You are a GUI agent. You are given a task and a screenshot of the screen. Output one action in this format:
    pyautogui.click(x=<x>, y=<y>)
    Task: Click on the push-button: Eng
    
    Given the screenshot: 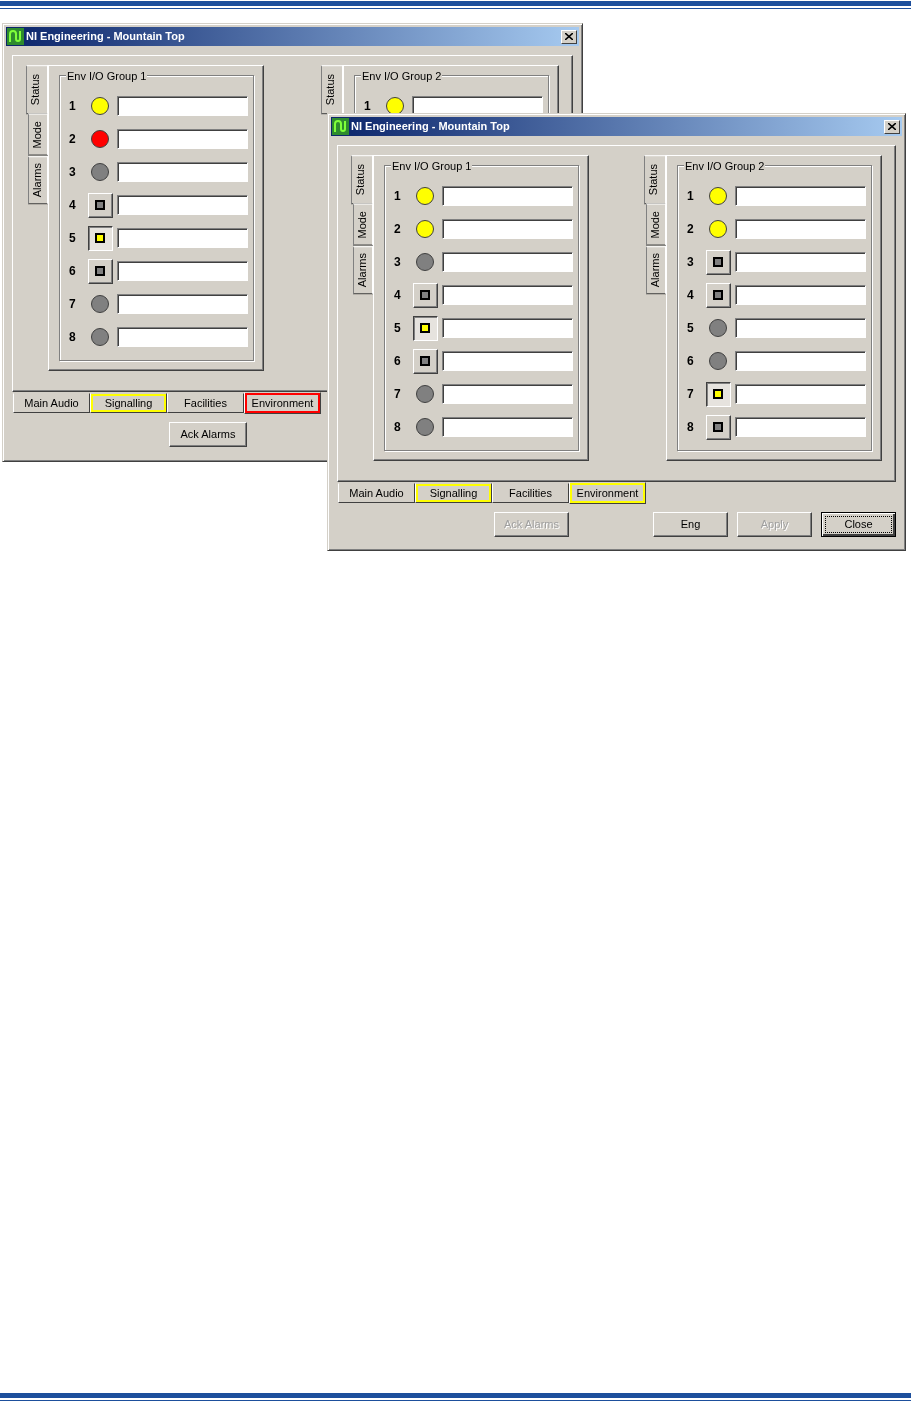 What is the action you would take?
    pyautogui.click(x=690, y=524)
    